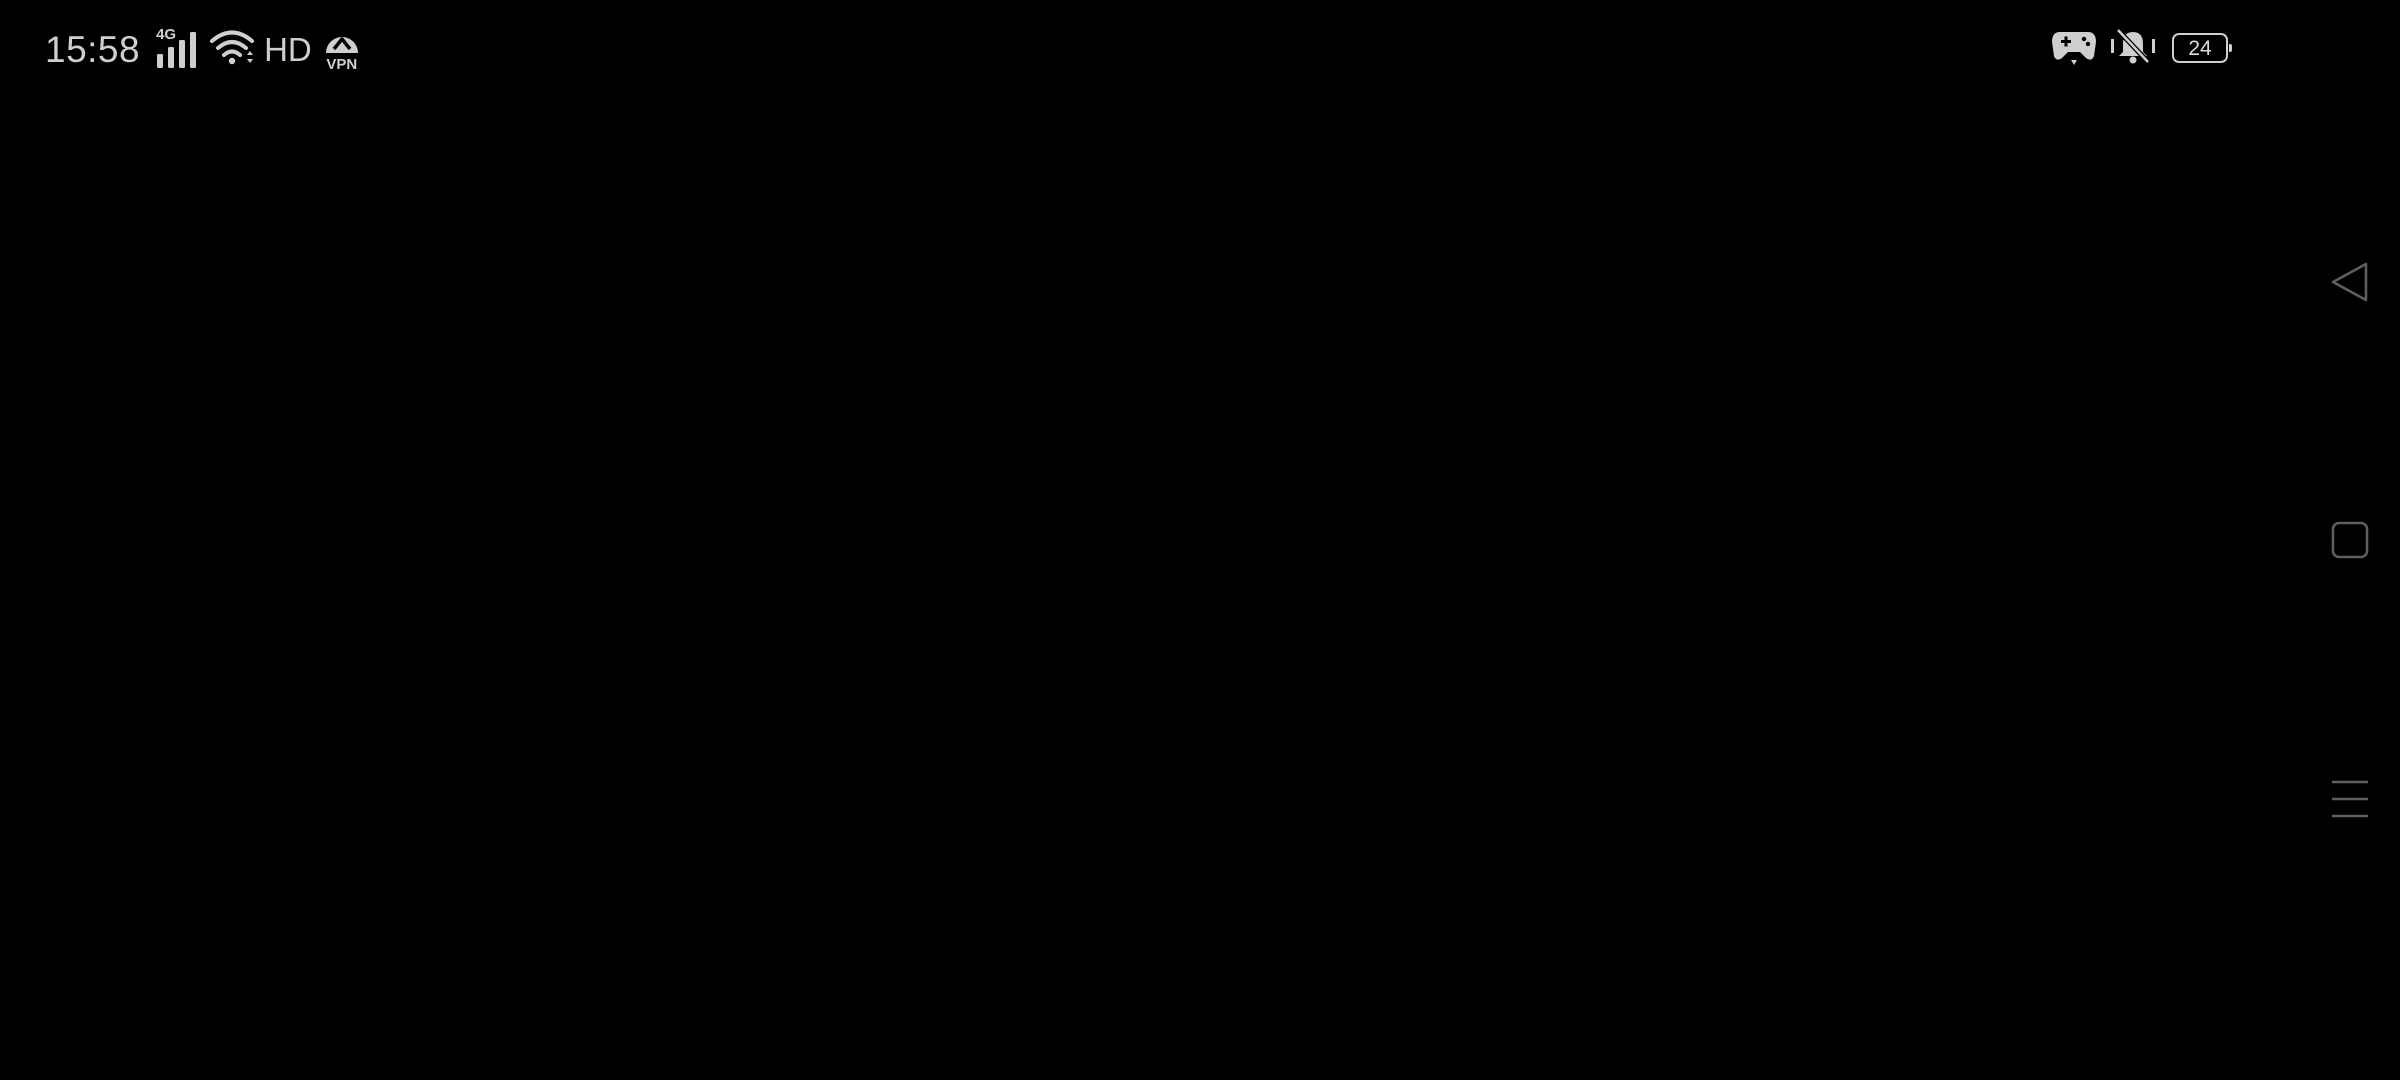  I want to click on back-icon, so click(2349, 282).